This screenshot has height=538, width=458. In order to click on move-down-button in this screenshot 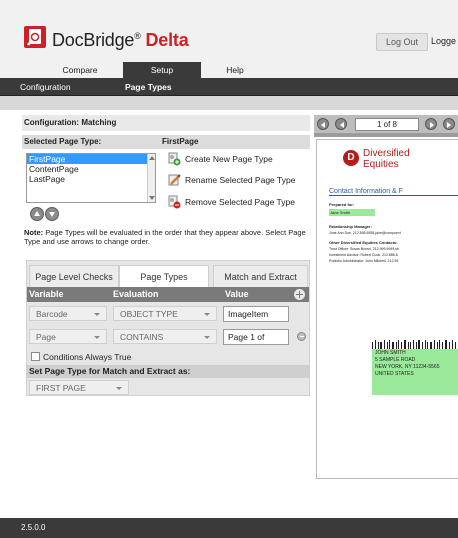, I will do `click(52, 214)`.